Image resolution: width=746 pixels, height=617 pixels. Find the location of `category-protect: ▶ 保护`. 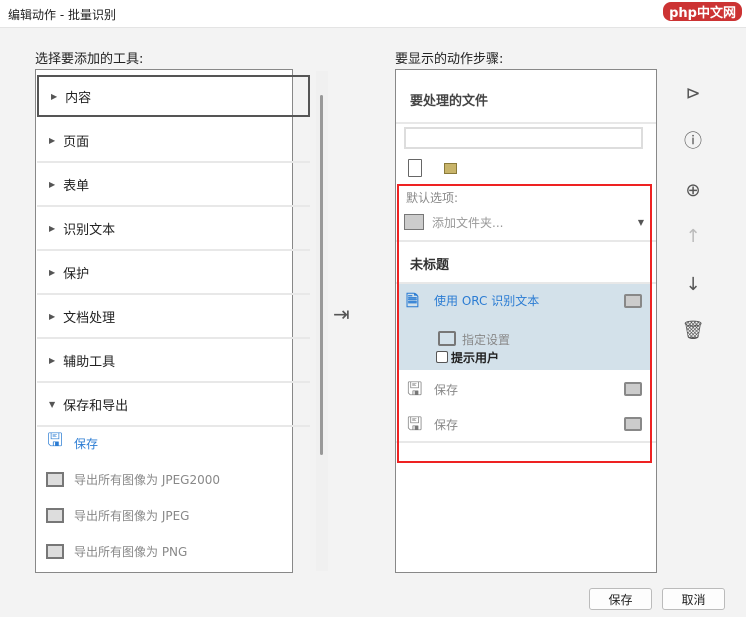

category-protect: ▶ 保护 is located at coordinates (173, 273).